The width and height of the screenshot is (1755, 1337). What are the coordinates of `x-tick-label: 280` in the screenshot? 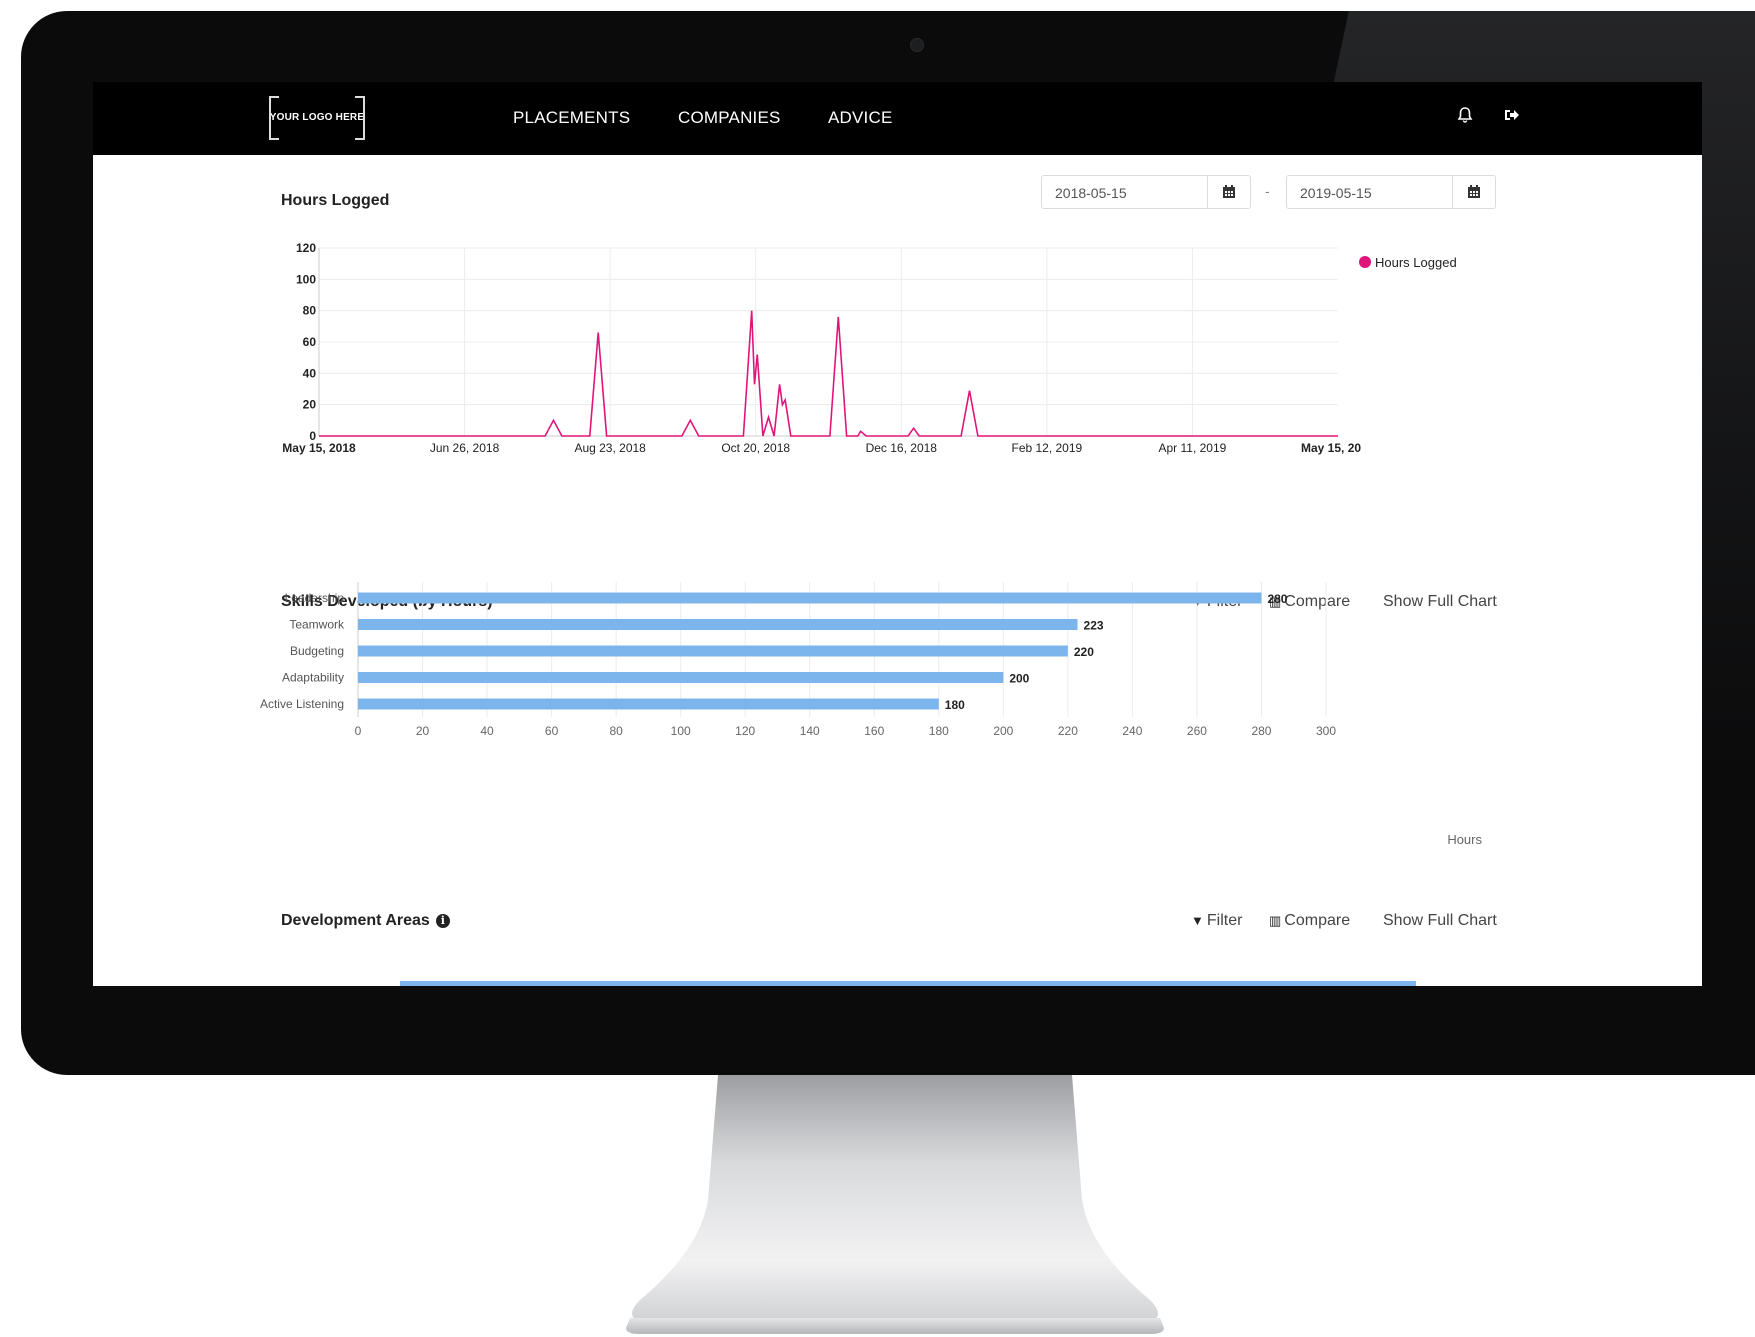 It's located at (1261, 731).